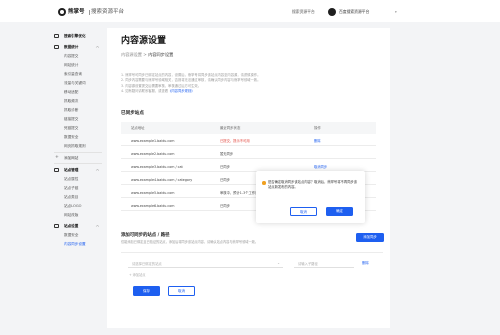 This screenshot has height=335, width=500. I want to click on site-url: www.example5.baidu.com, so click(153, 192).